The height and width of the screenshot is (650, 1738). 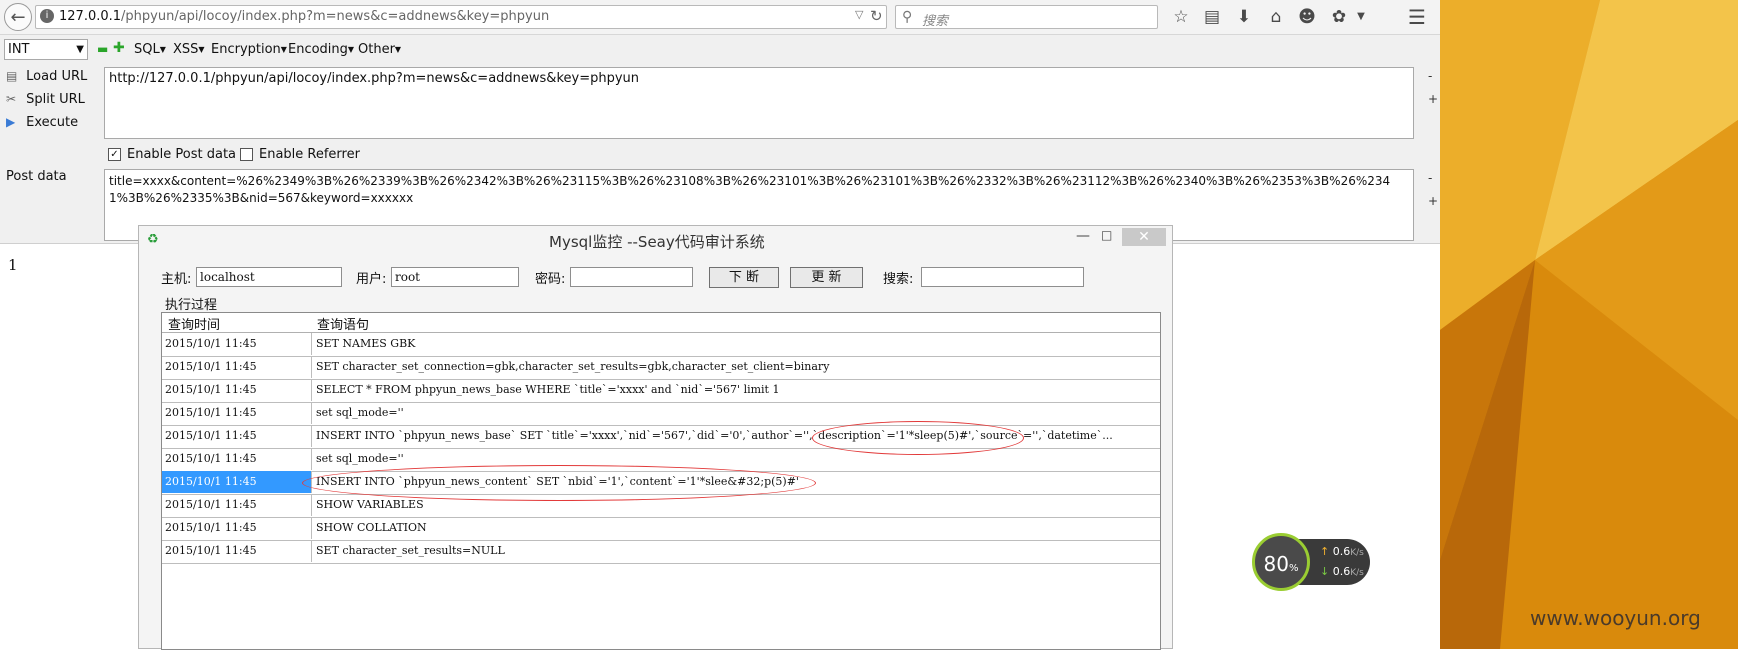 What do you see at coordinates (1307, 17) in the screenshot?
I see `chat-icon: ☻` at bounding box center [1307, 17].